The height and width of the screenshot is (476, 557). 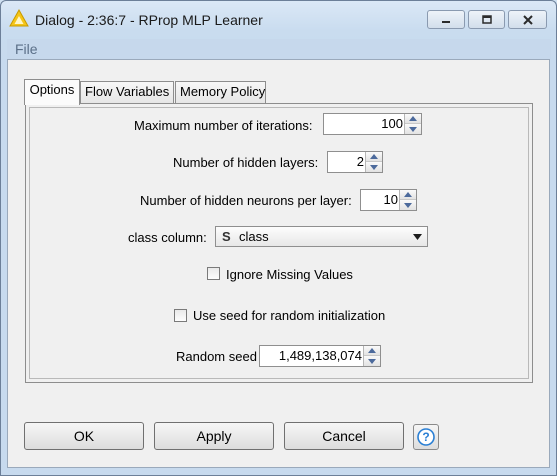 I want to click on class-column-label: class column:, so click(x=167, y=237).